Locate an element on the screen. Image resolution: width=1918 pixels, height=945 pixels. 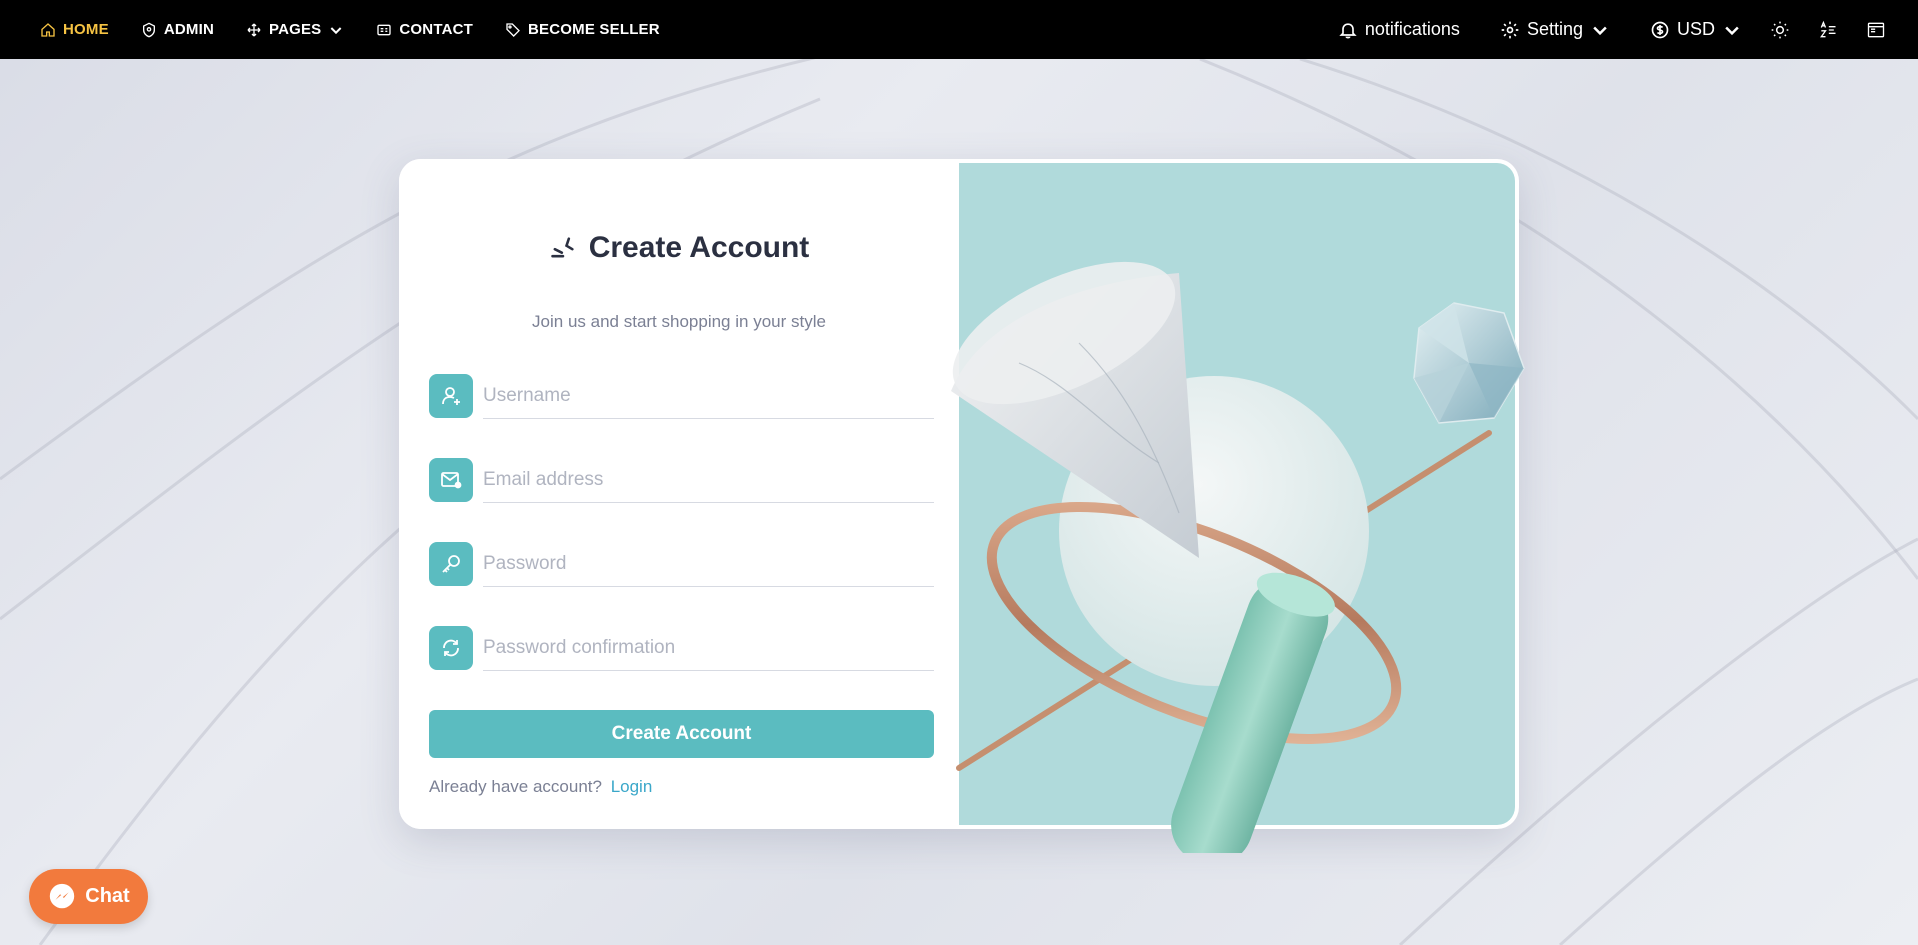
mail-icon is located at coordinates (451, 480).